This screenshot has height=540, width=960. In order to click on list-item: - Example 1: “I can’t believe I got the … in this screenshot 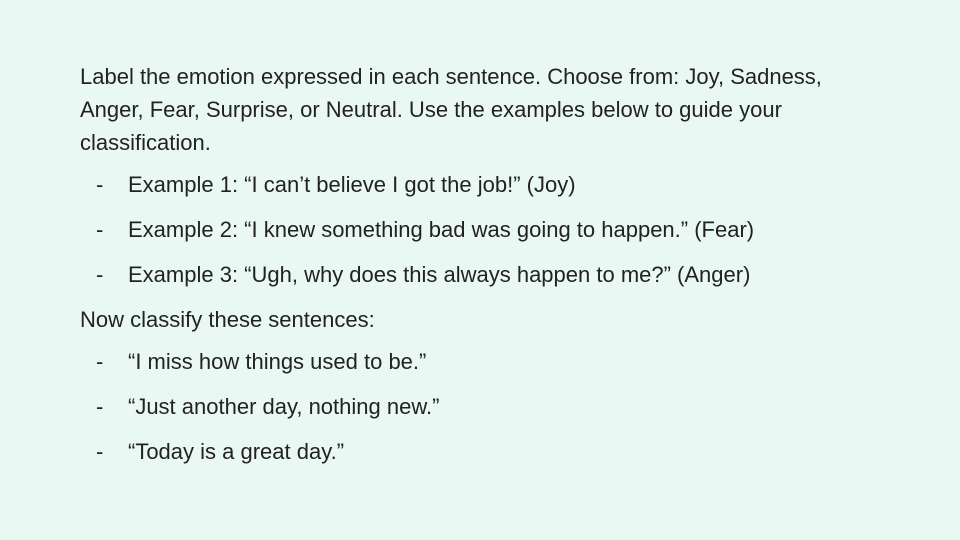, I will do `click(480, 184)`.